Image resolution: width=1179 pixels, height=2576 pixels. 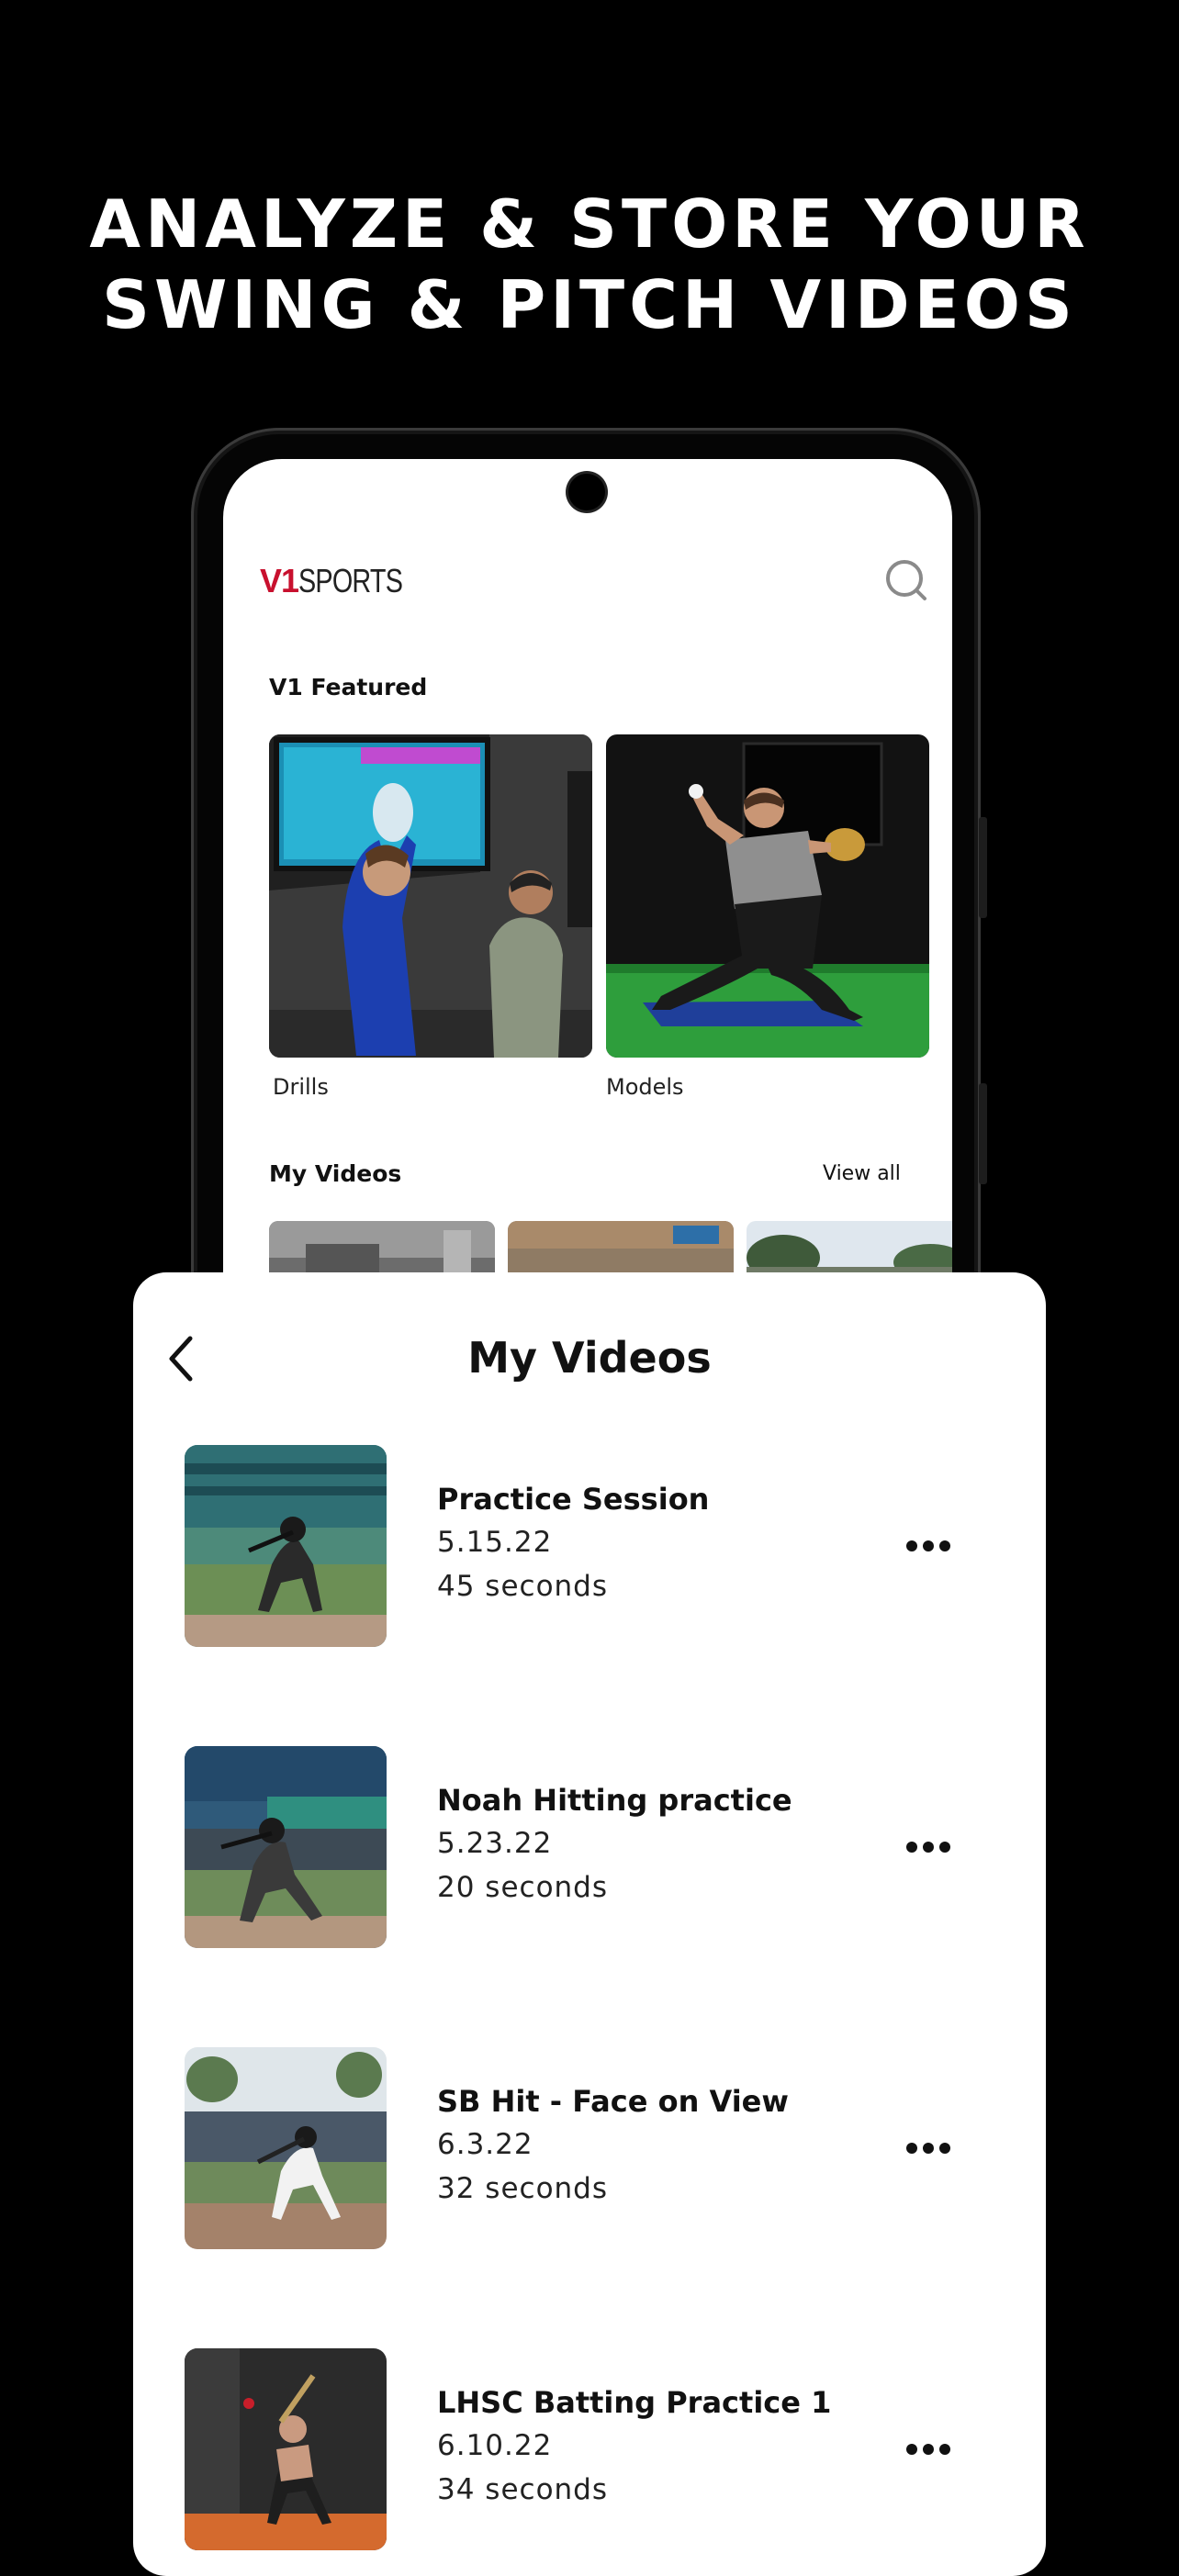 What do you see at coordinates (279, 580) in the screenshot?
I see `logo-v1: V1` at bounding box center [279, 580].